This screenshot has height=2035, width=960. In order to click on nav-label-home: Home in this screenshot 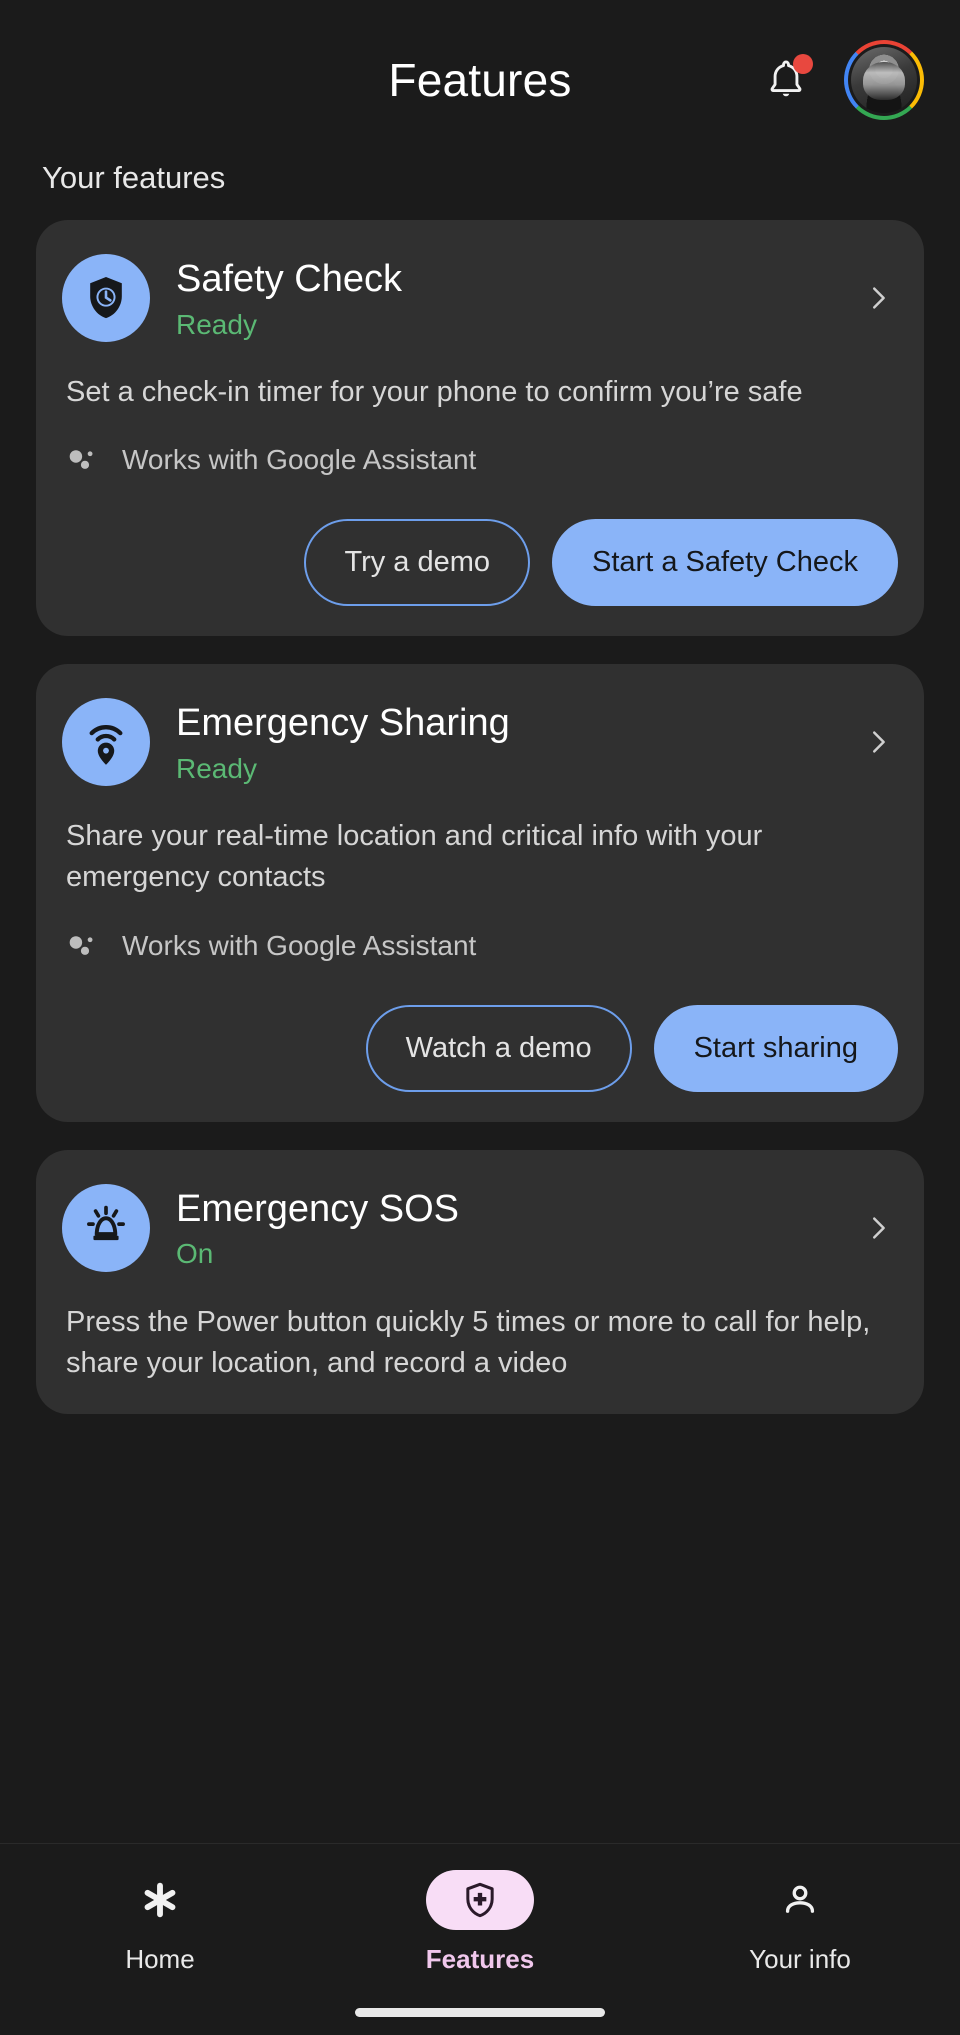, I will do `click(160, 1959)`.